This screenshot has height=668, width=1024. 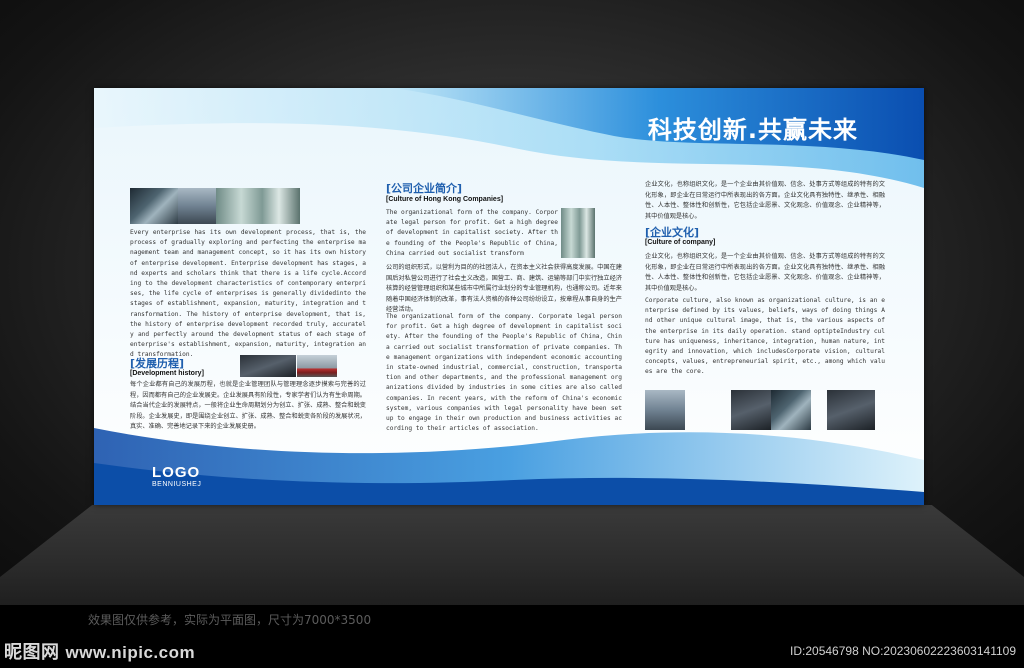 I want to click on company-logo: LOGO BENNIUSHEJ, so click(x=177, y=476).